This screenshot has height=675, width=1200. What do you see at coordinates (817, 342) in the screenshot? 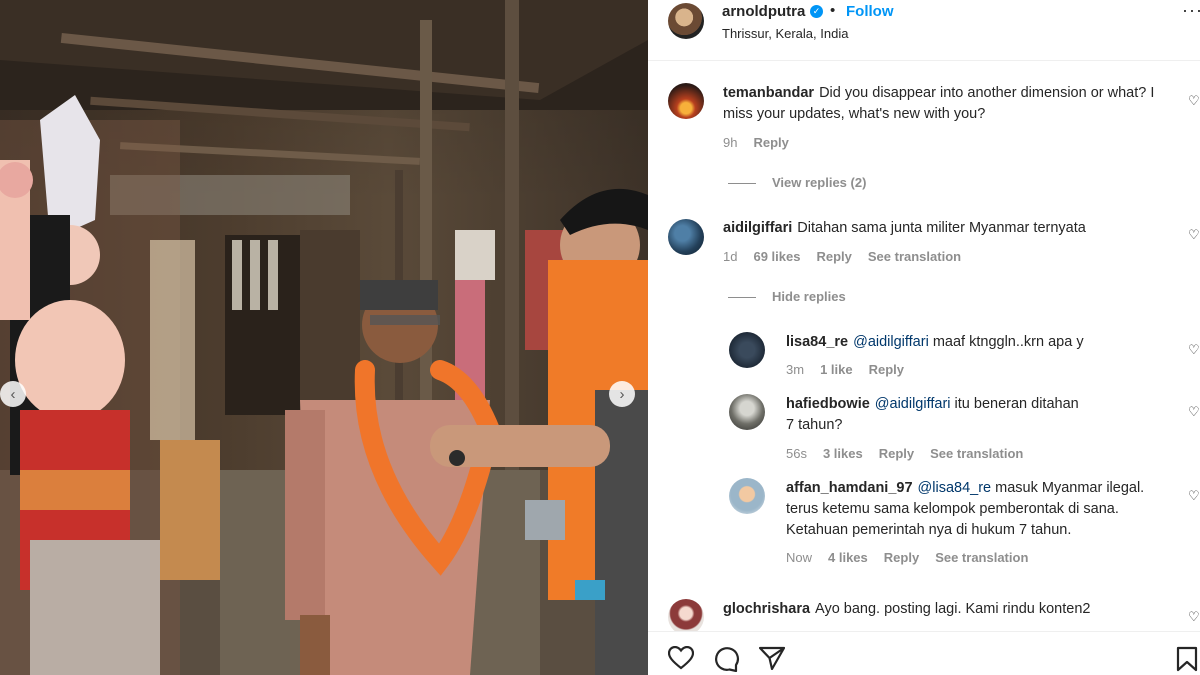
I see `commenter-username: lisa84_re` at bounding box center [817, 342].